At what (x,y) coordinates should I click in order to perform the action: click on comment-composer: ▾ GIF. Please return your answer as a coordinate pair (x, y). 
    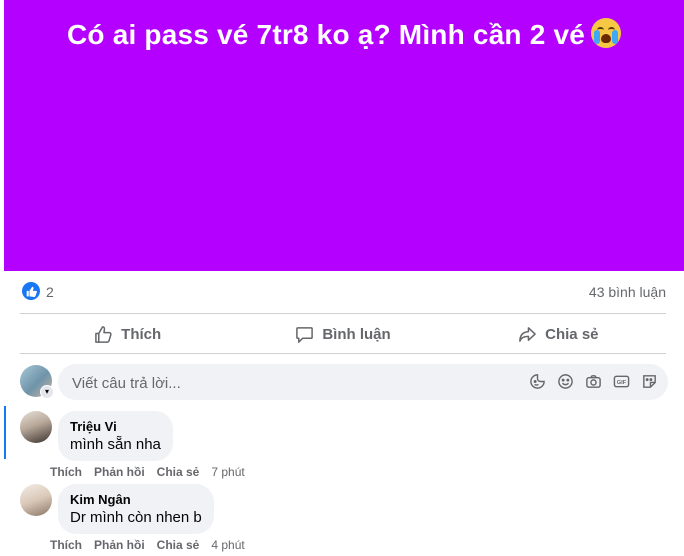
    Looking at the image, I should click on (344, 383).